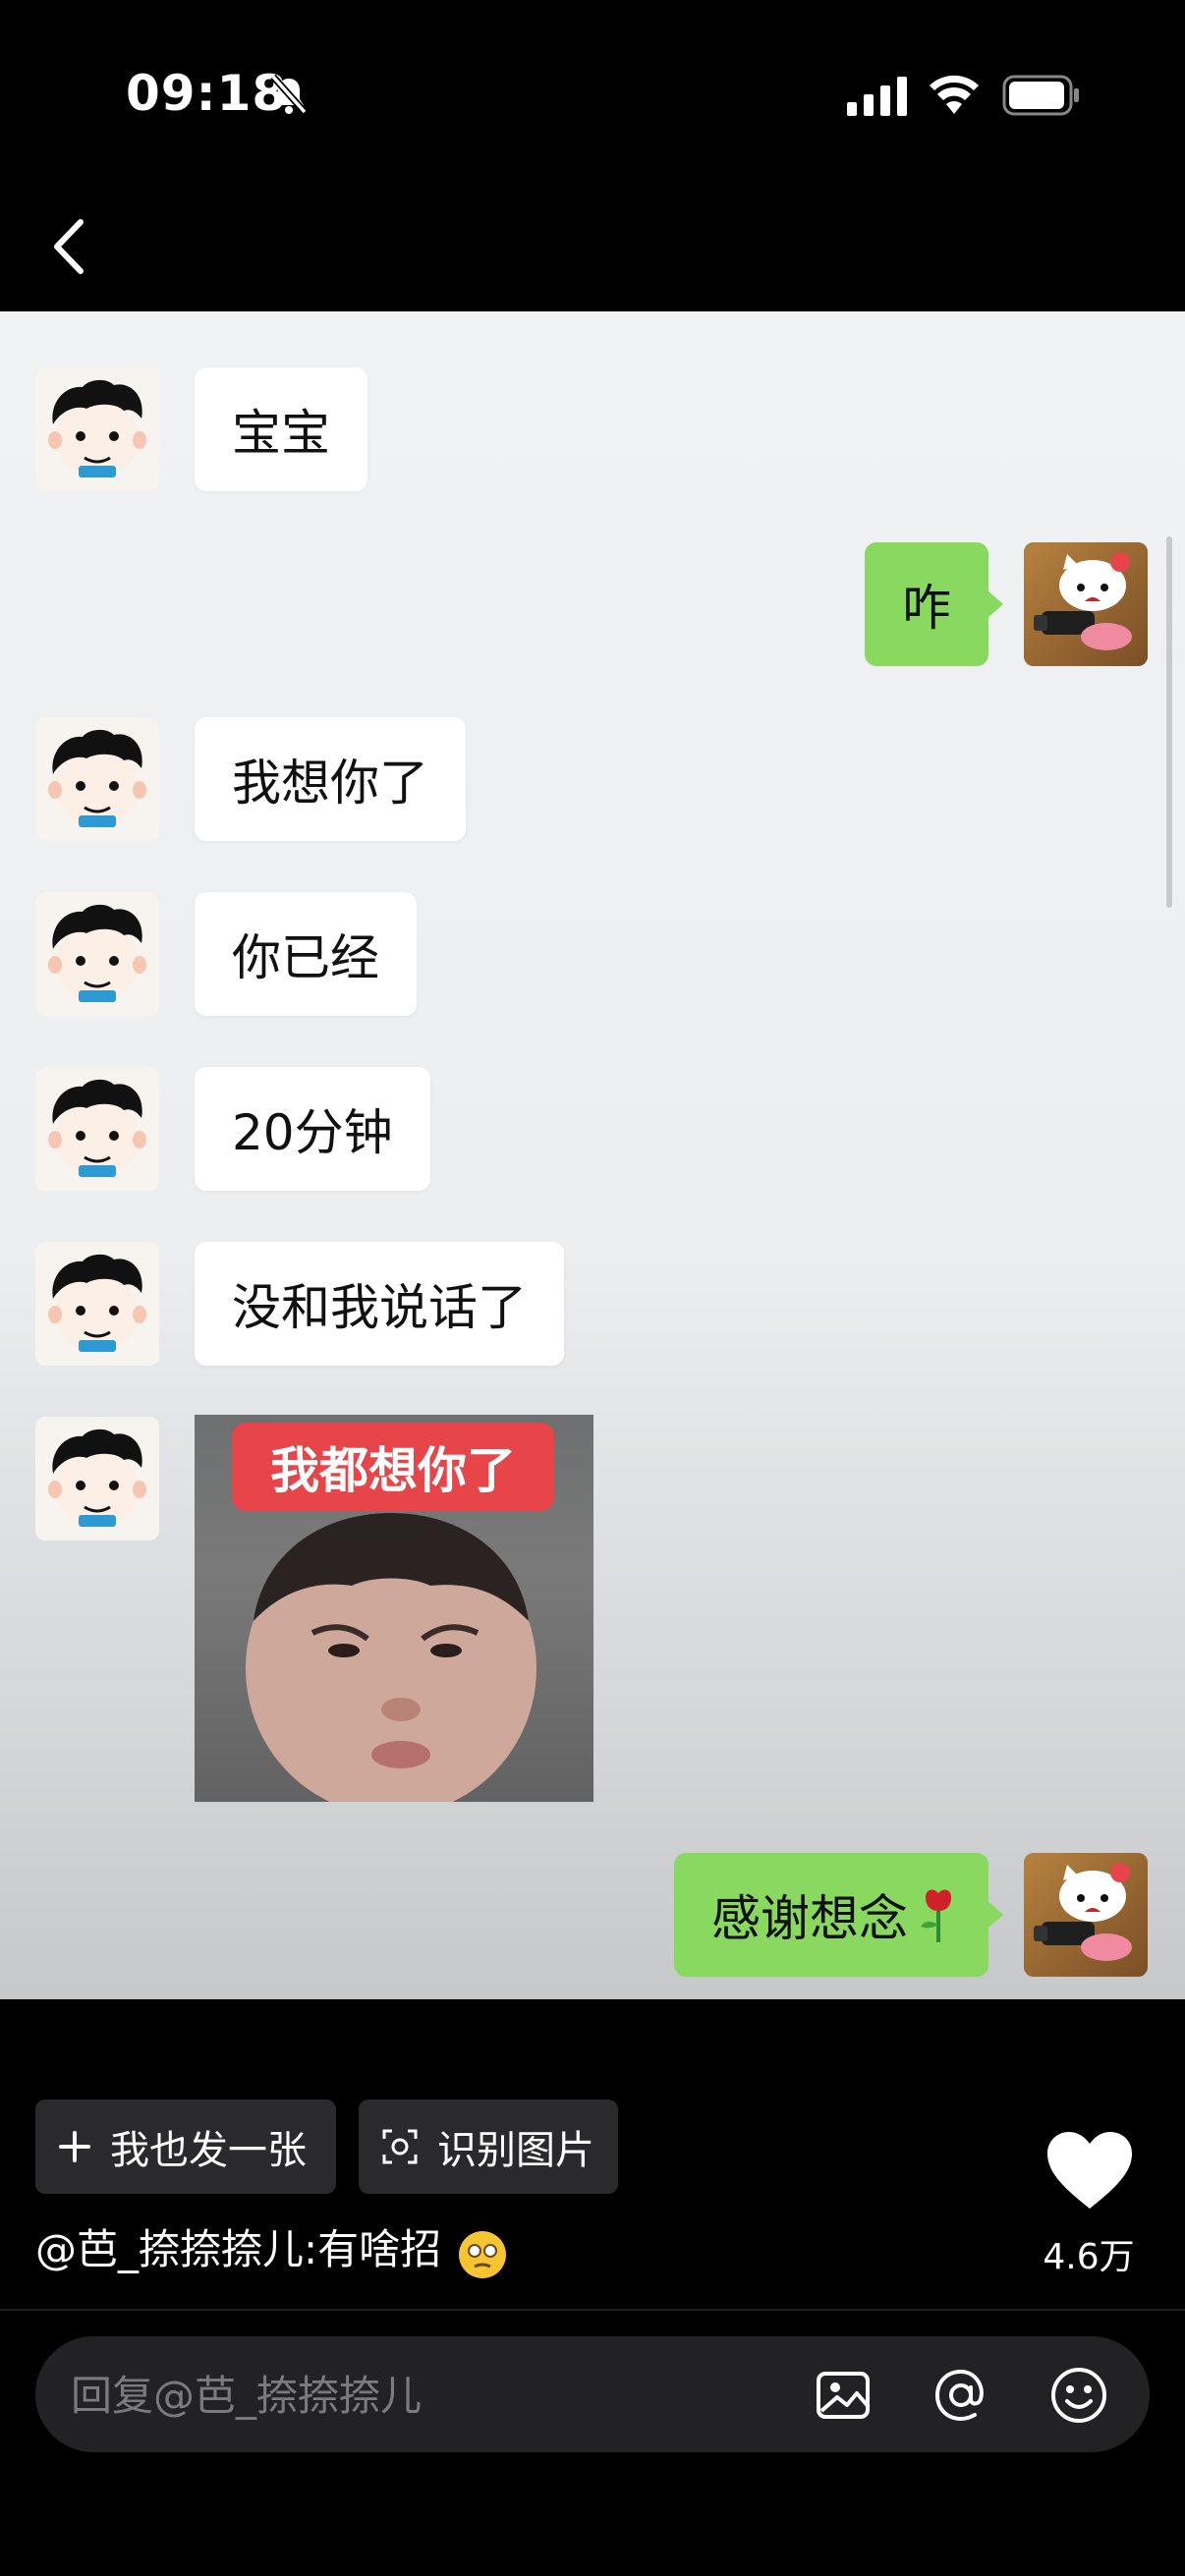 This screenshot has height=2576, width=1185. What do you see at coordinates (1089, 2257) in the screenshot?
I see `like-count: 4.6万` at bounding box center [1089, 2257].